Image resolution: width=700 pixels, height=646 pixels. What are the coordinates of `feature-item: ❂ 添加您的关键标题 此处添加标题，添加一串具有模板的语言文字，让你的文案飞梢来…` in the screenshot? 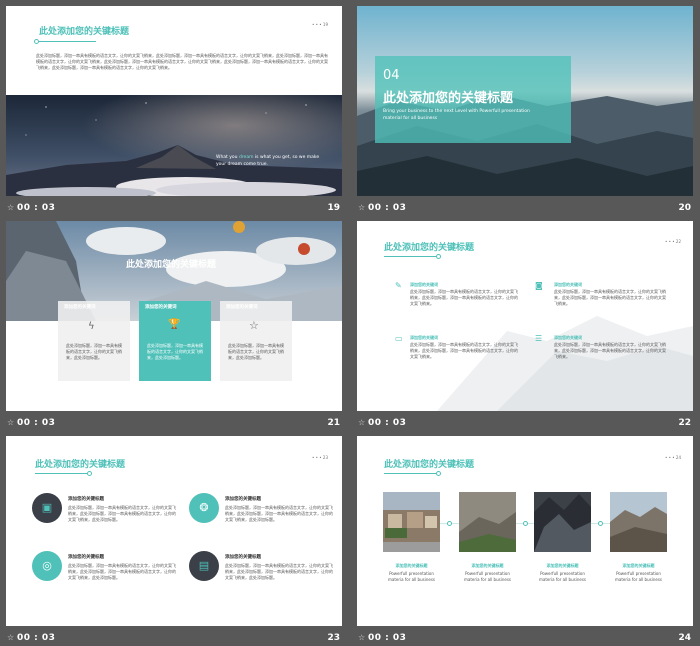 It's located at (264, 518).